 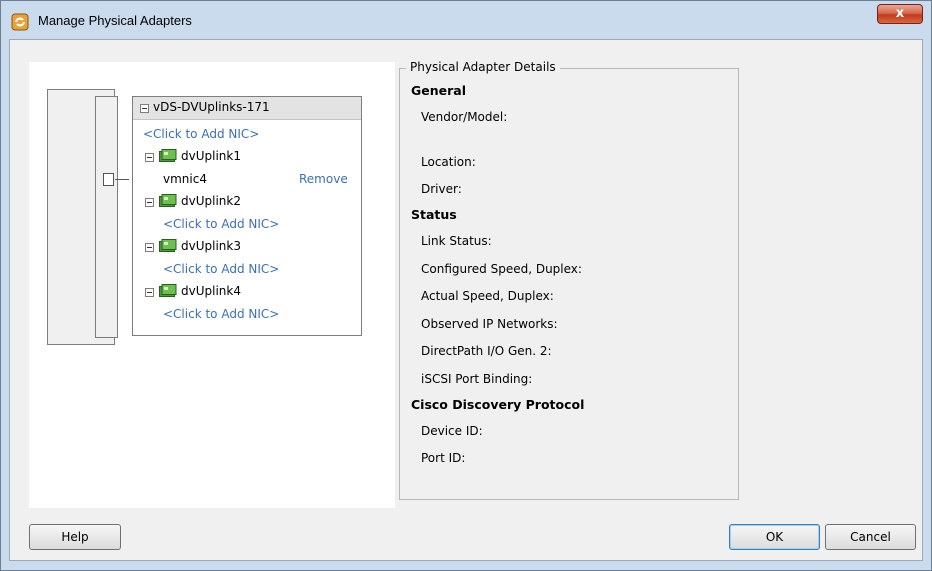 What do you see at coordinates (75, 537) in the screenshot?
I see `help-button: Help` at bounding box center [75, 537].